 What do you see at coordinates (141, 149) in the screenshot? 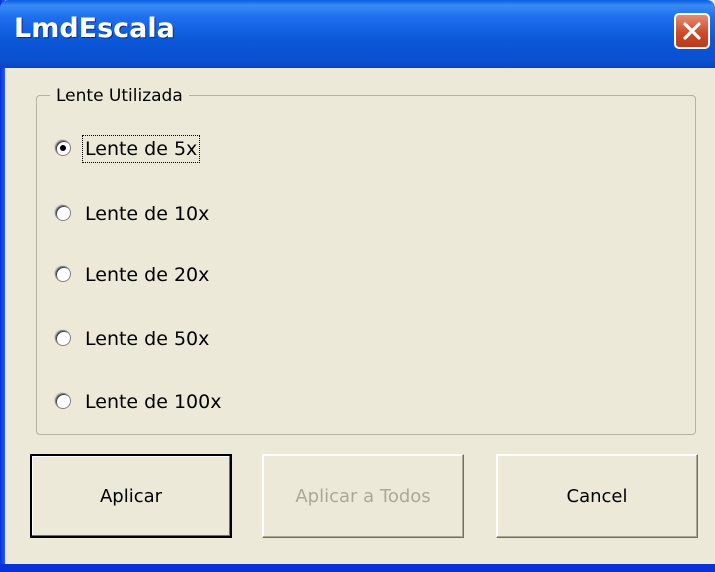
I see `radio-label: Lente de 5x` at bounding box center [141, 149].